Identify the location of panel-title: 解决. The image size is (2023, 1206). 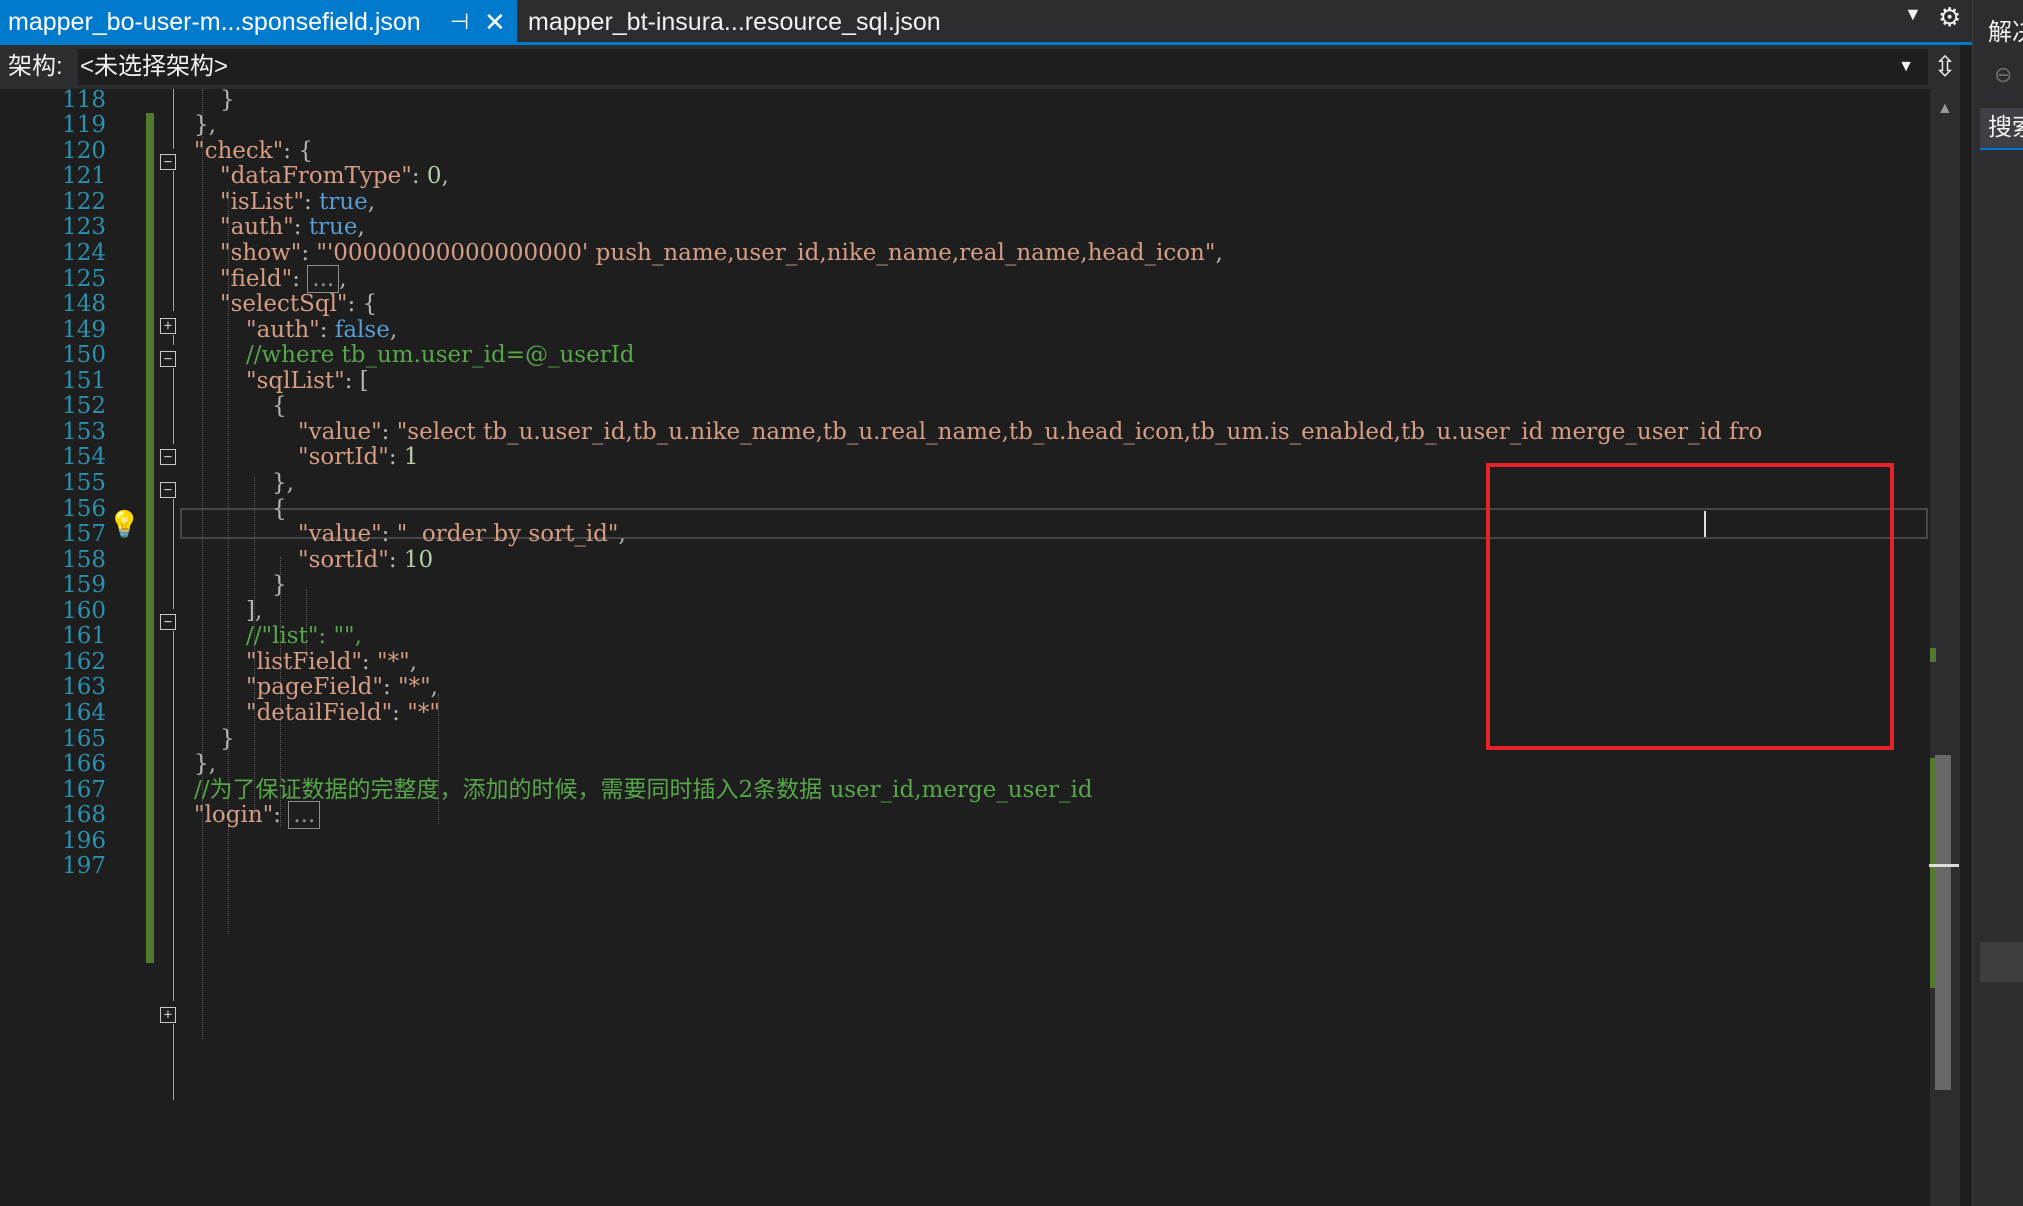
(2005, 32).